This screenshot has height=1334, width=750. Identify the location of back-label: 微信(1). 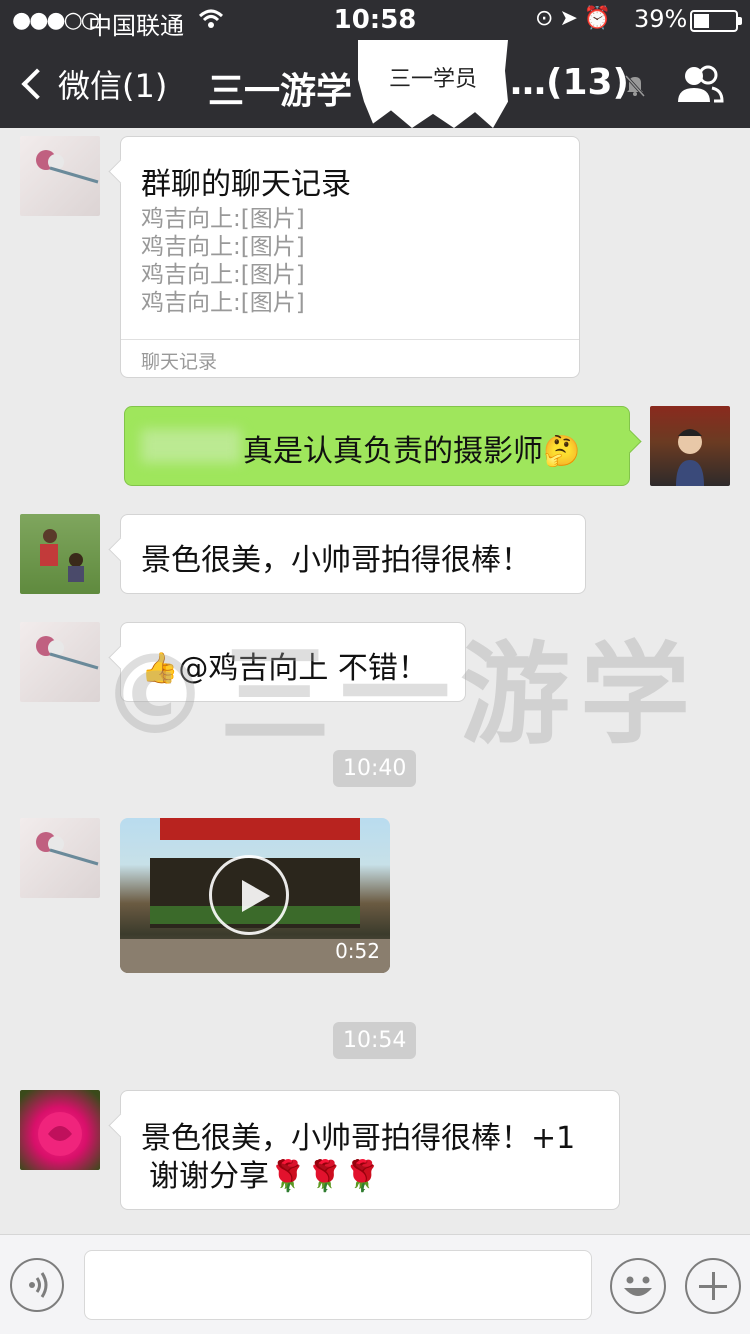
(113, 86).